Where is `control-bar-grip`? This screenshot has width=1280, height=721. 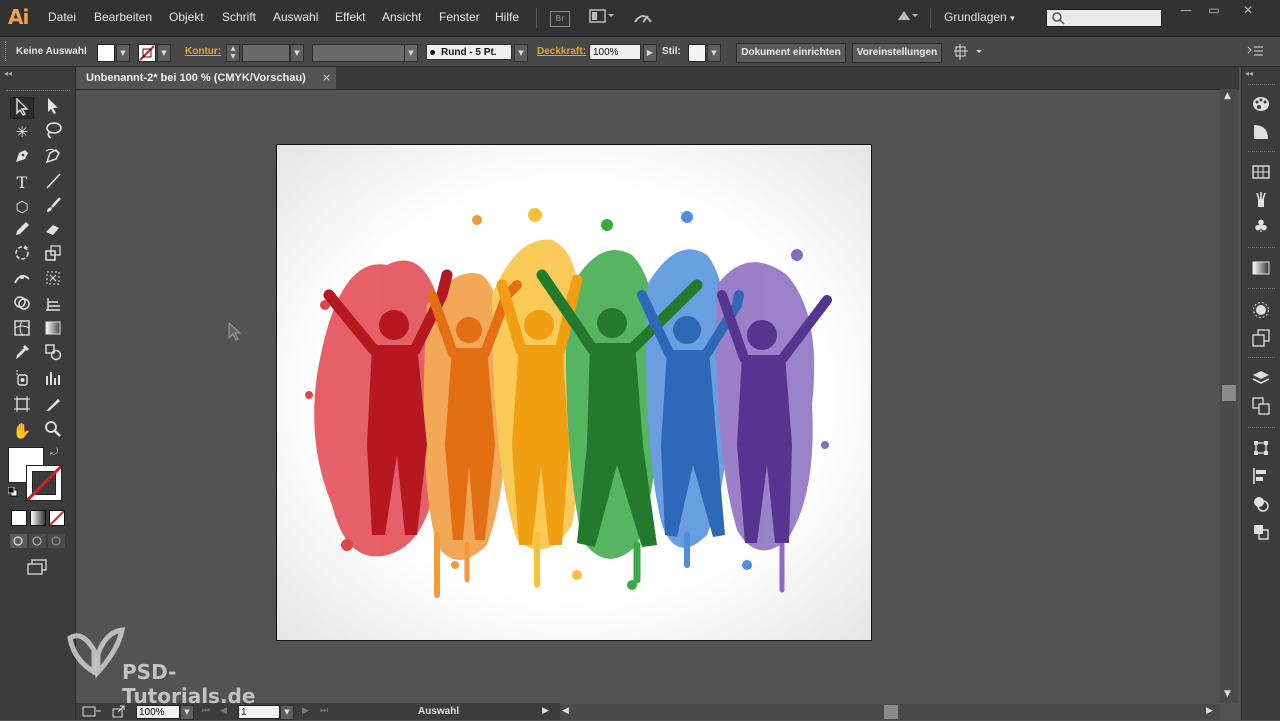 control-bar-grip is located at coordinates (7, 51).